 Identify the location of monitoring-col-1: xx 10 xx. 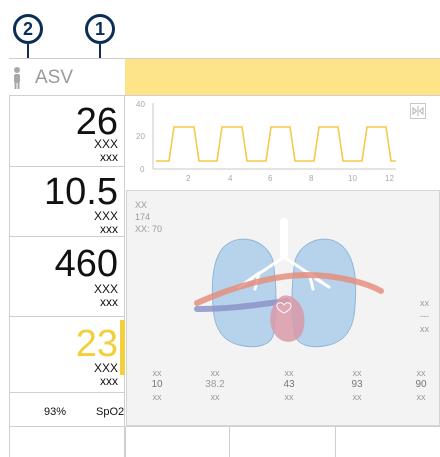
(157, 385).